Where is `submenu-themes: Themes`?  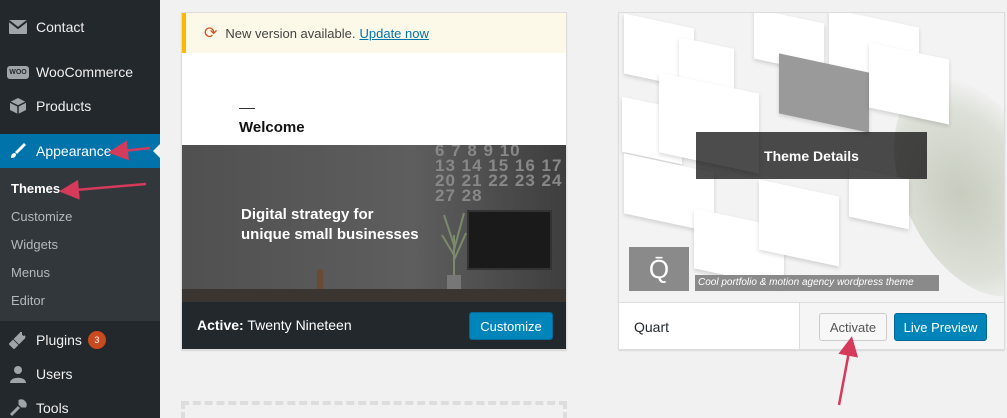
submenu-themes: Themes is located at coordinates (80, 189).